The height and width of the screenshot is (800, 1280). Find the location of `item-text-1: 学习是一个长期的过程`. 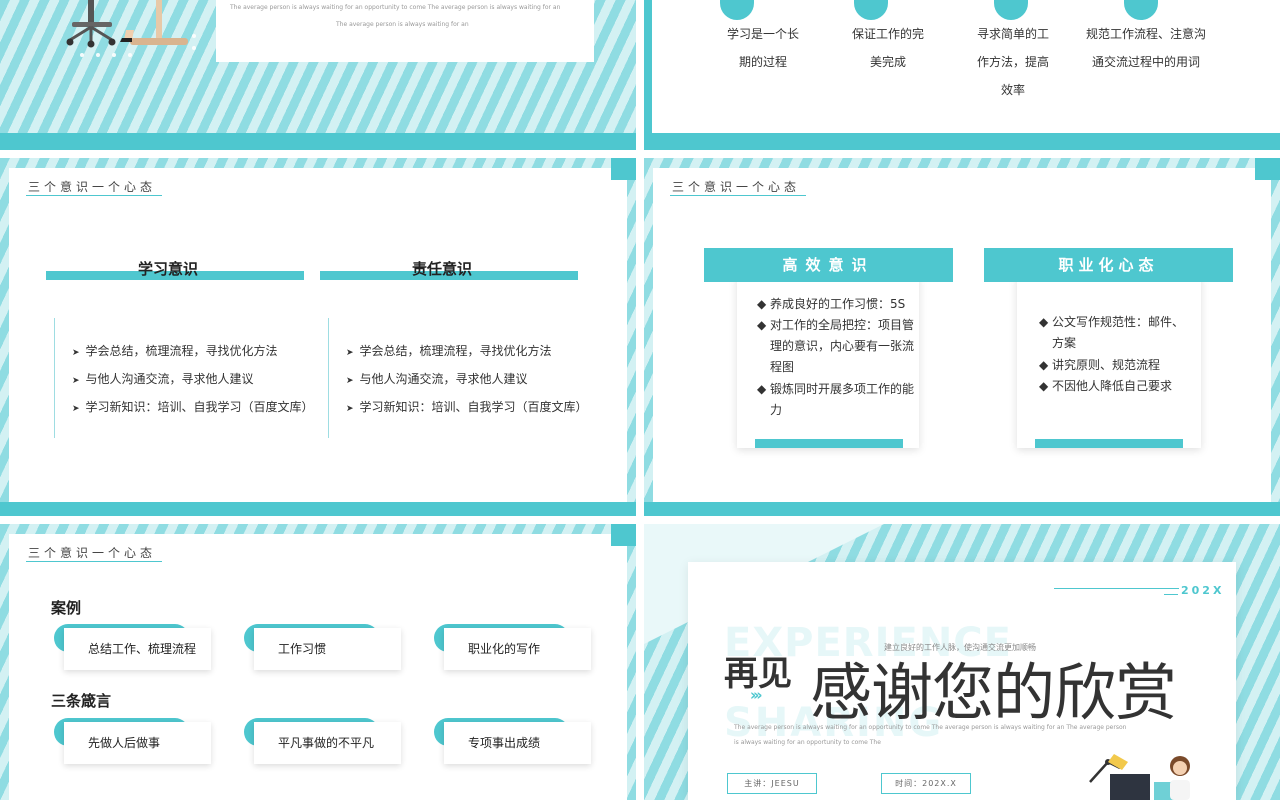

item-text-1: 学习是一个长期的过程 is located at coordinates (762, 48).